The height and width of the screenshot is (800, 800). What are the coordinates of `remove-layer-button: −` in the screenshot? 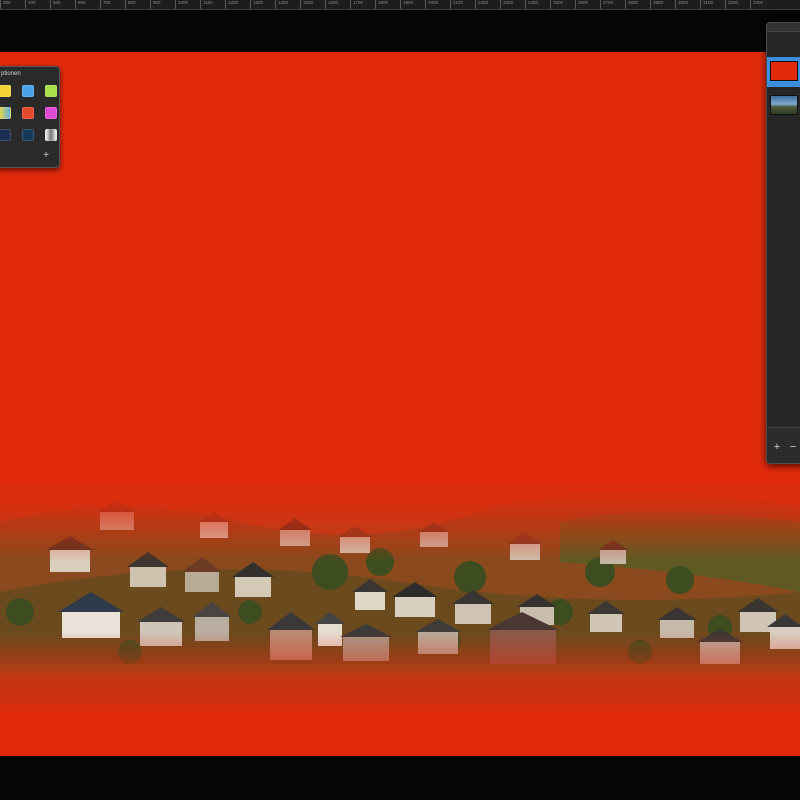 It's located at (793, 447).